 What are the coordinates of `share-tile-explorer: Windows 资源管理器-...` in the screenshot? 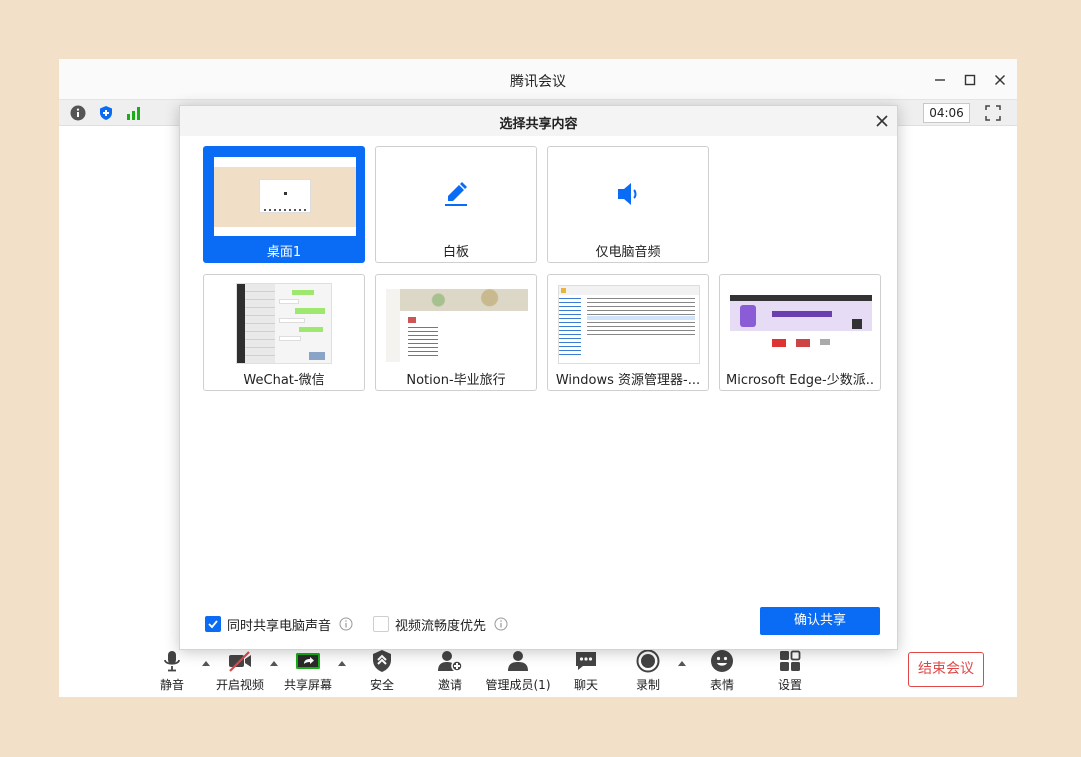 It's located at (628, 332).